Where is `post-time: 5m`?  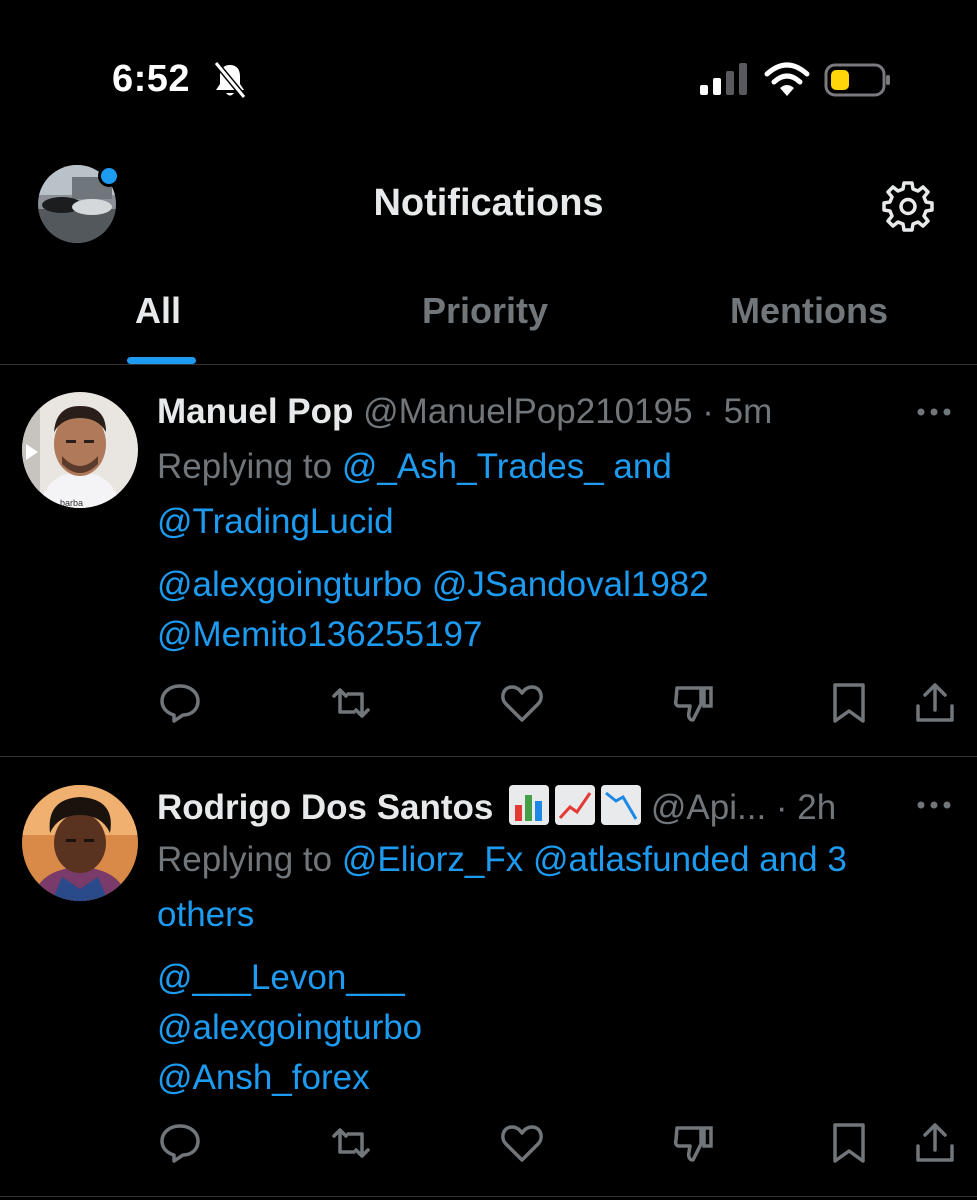 post-time: 5m is located at coordinates (748, 411).